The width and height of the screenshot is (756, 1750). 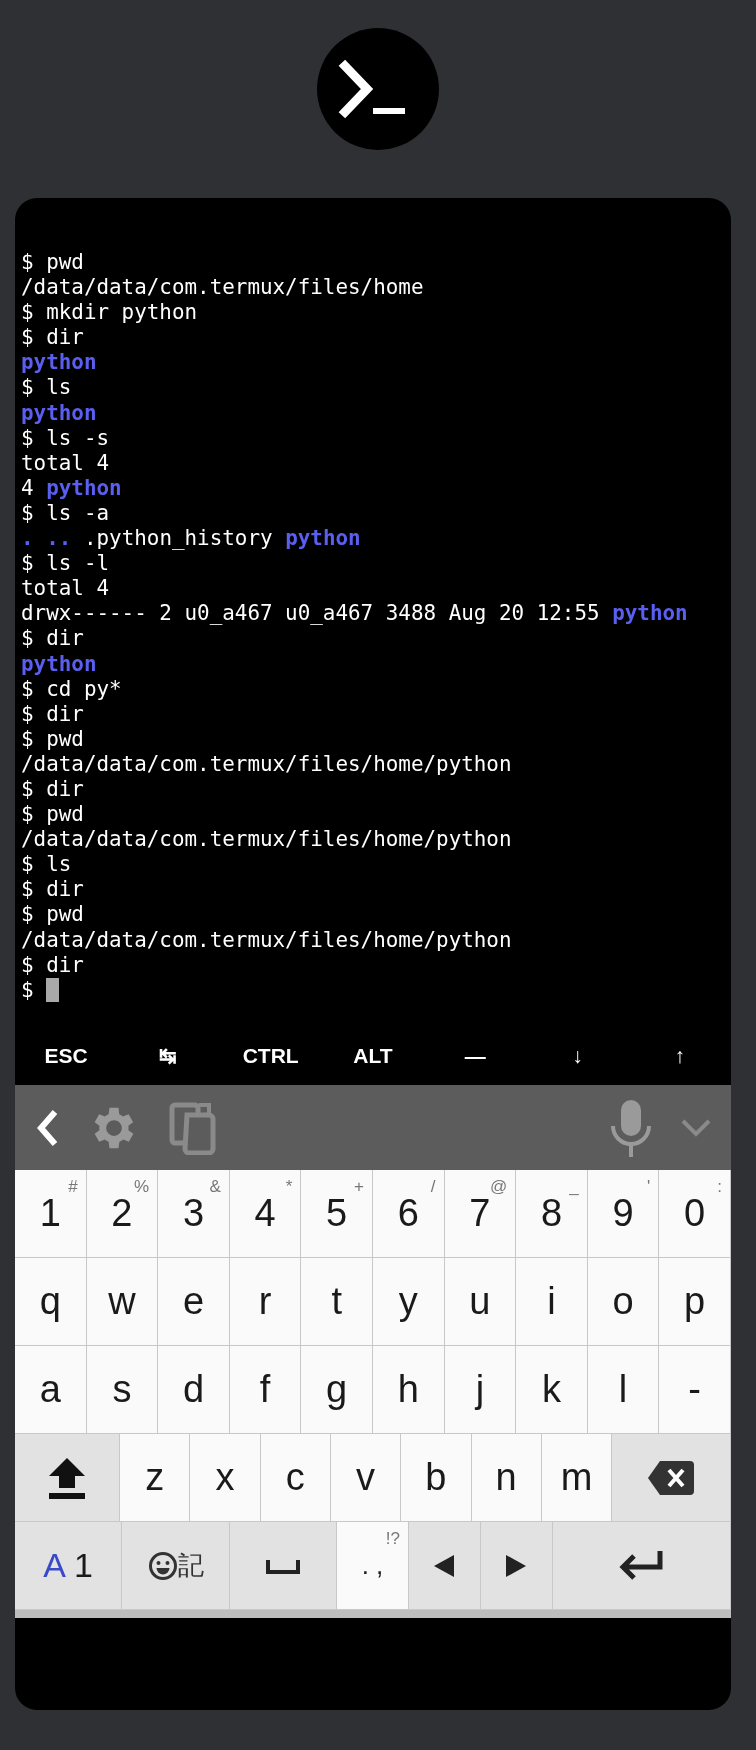 What do you see at coordinates (27, 539) in the screenshot?
I see `directory-name: .` at bounding box center [27, 539].